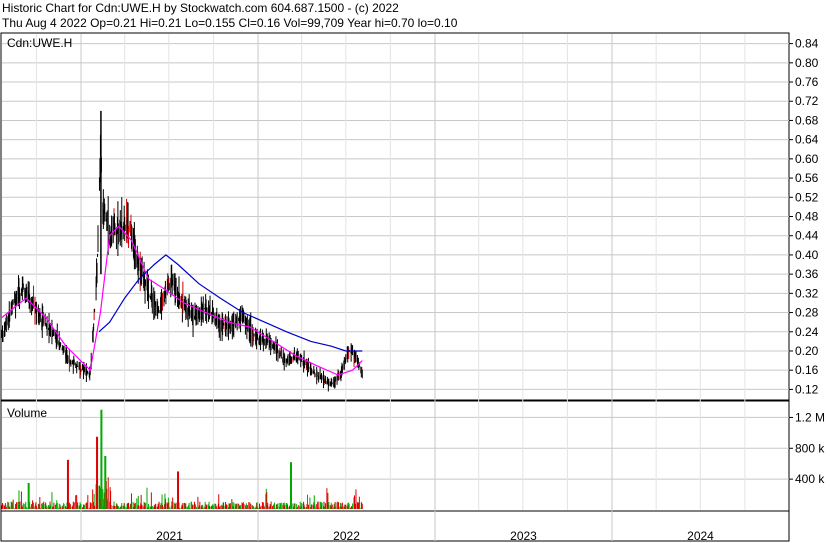 Image resolution: width=830 pixels, height=543 pixels. Describe the element at coordinates (807, 389) in the screenshot. I see `price-tick-label: 0.12` at that location.